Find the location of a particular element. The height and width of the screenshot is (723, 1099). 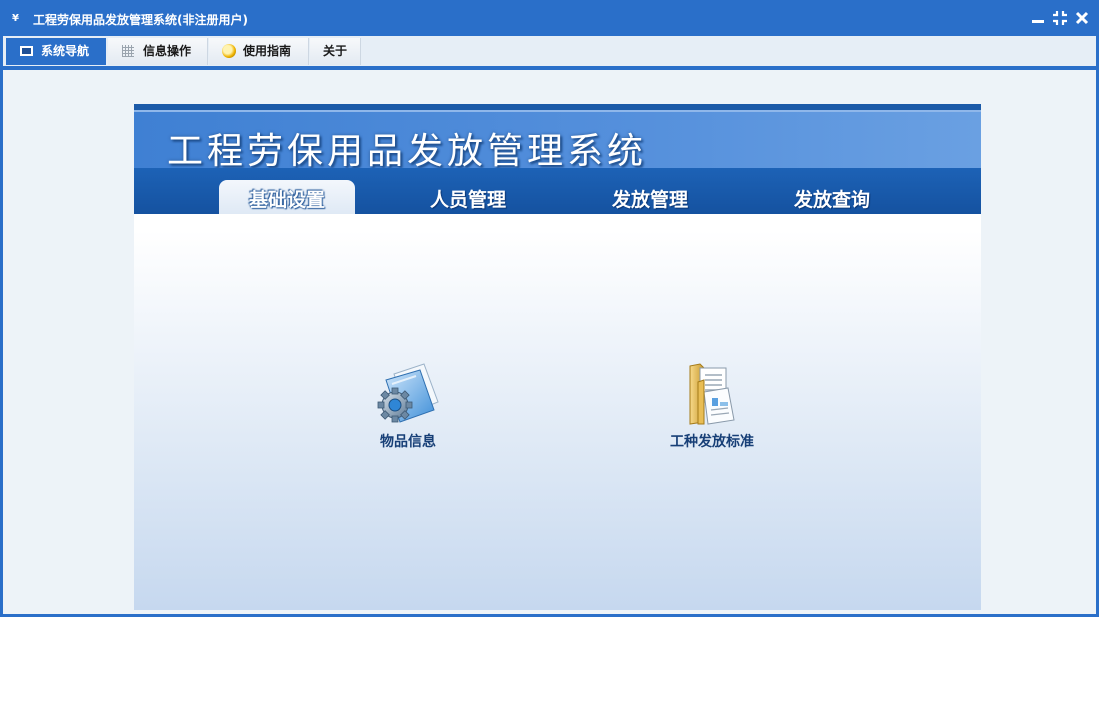

menu-item-about: 关于 is located at coordinates (335, 51).